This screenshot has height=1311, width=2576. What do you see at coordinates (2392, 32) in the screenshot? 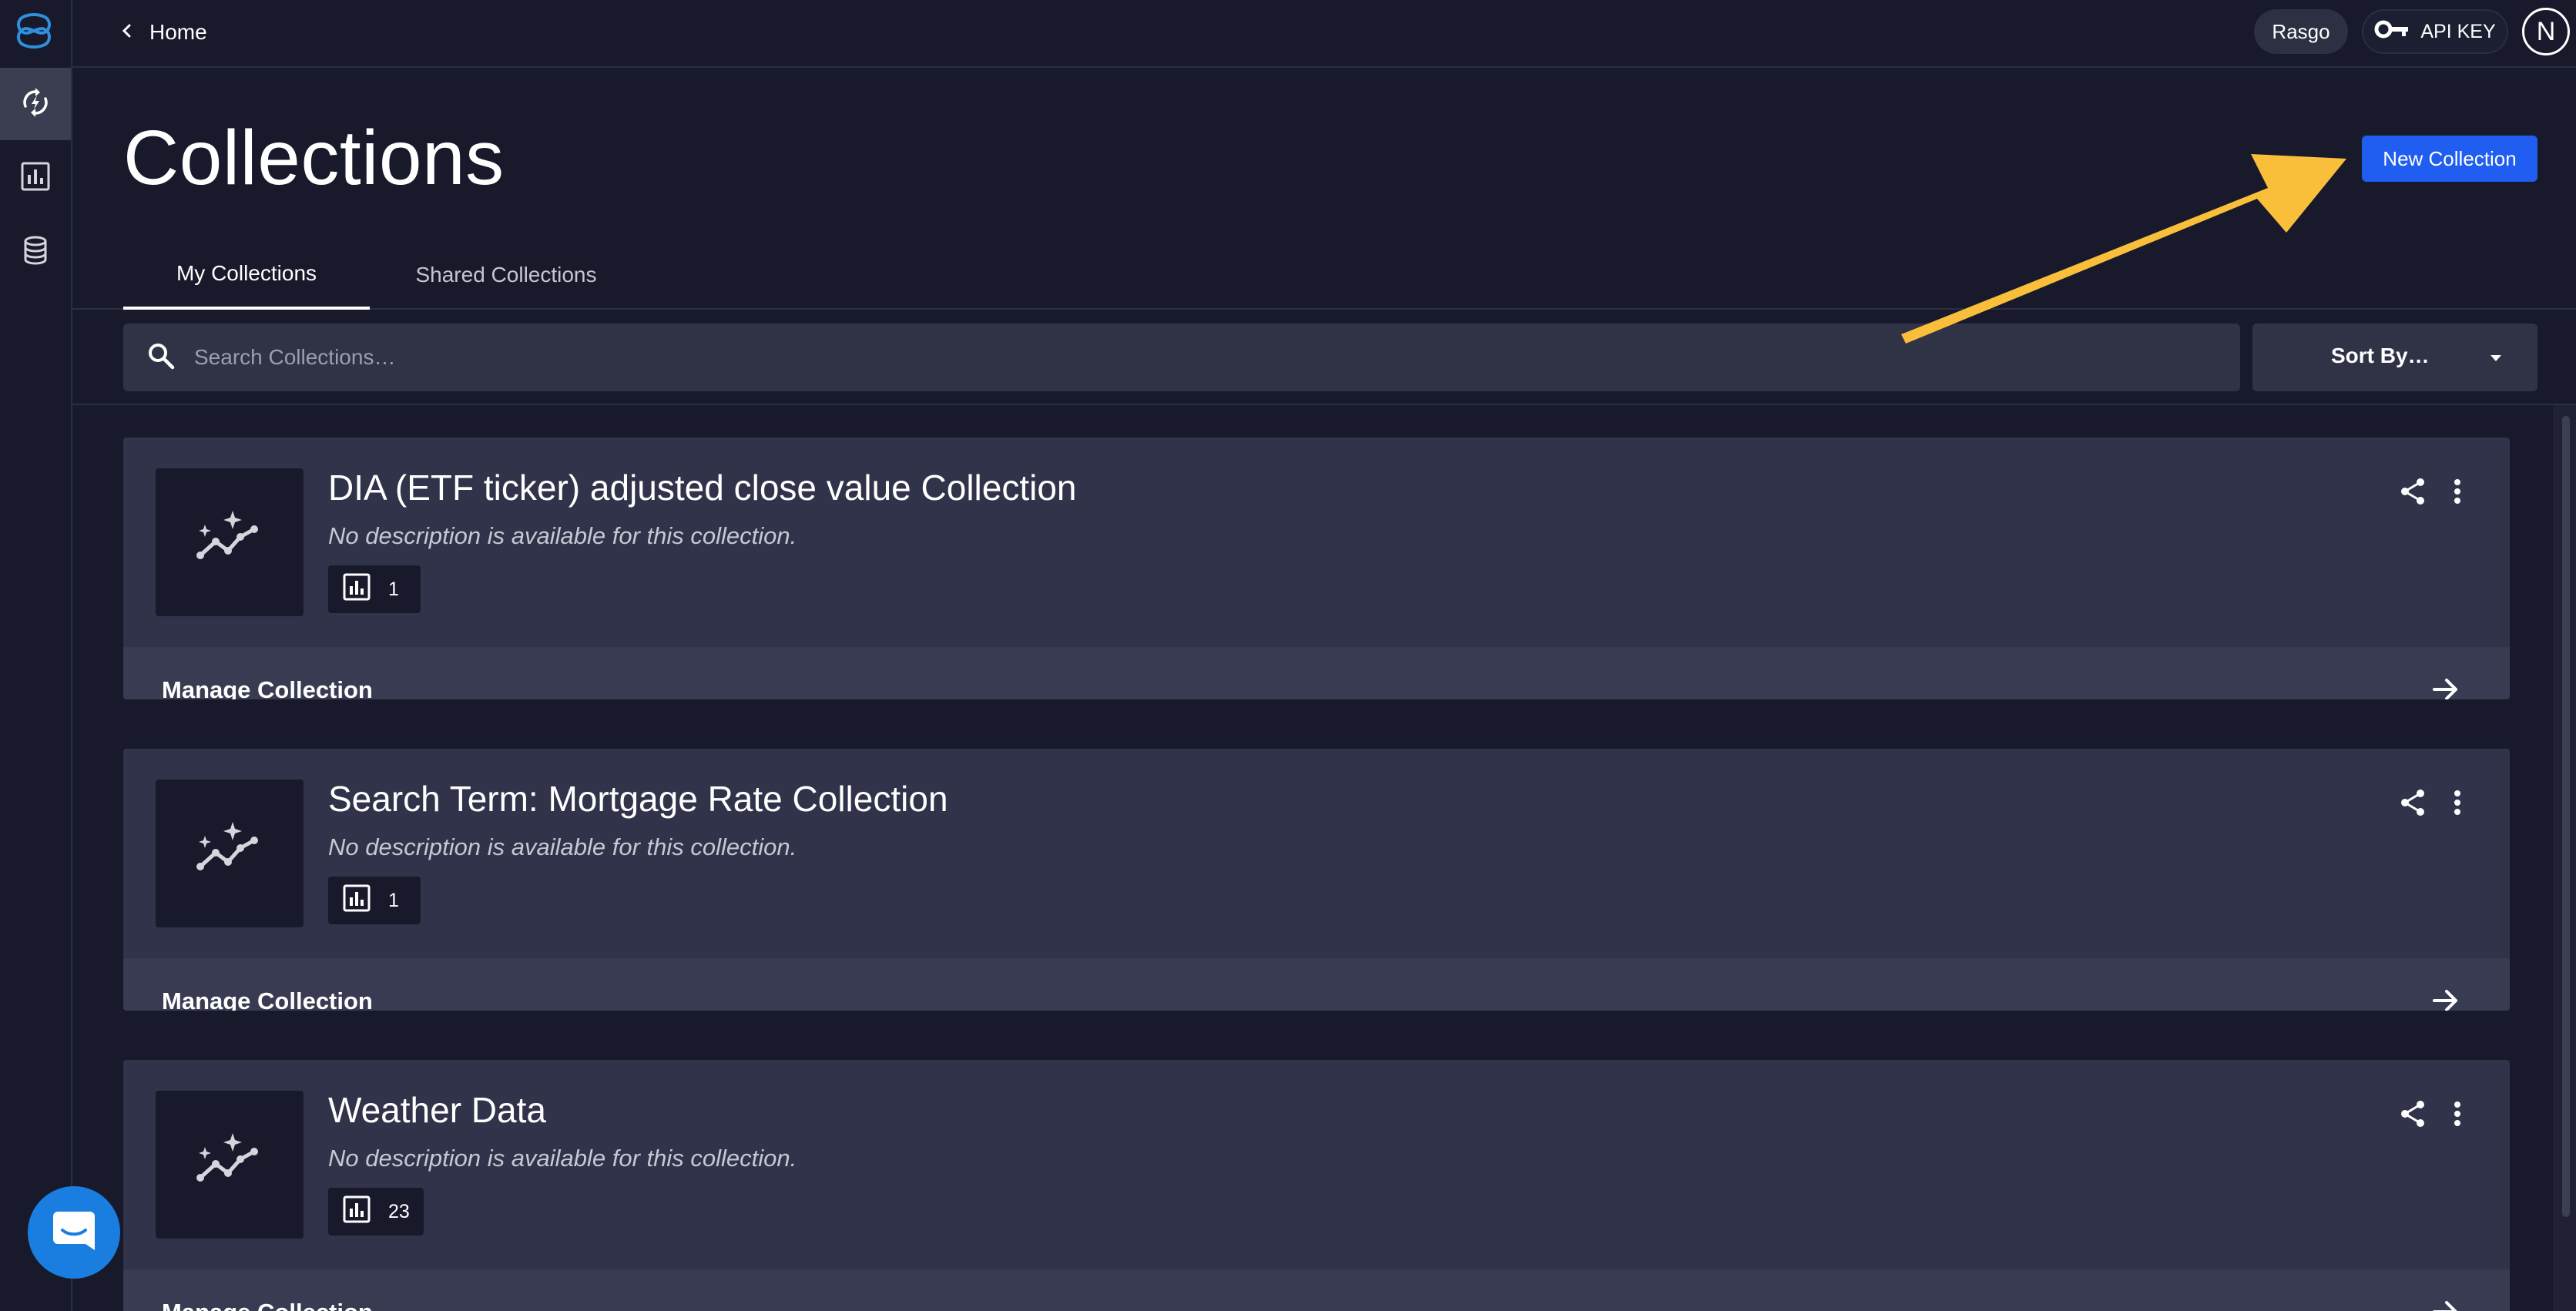
I see `key-icon` at bounding box center [2392, 32].